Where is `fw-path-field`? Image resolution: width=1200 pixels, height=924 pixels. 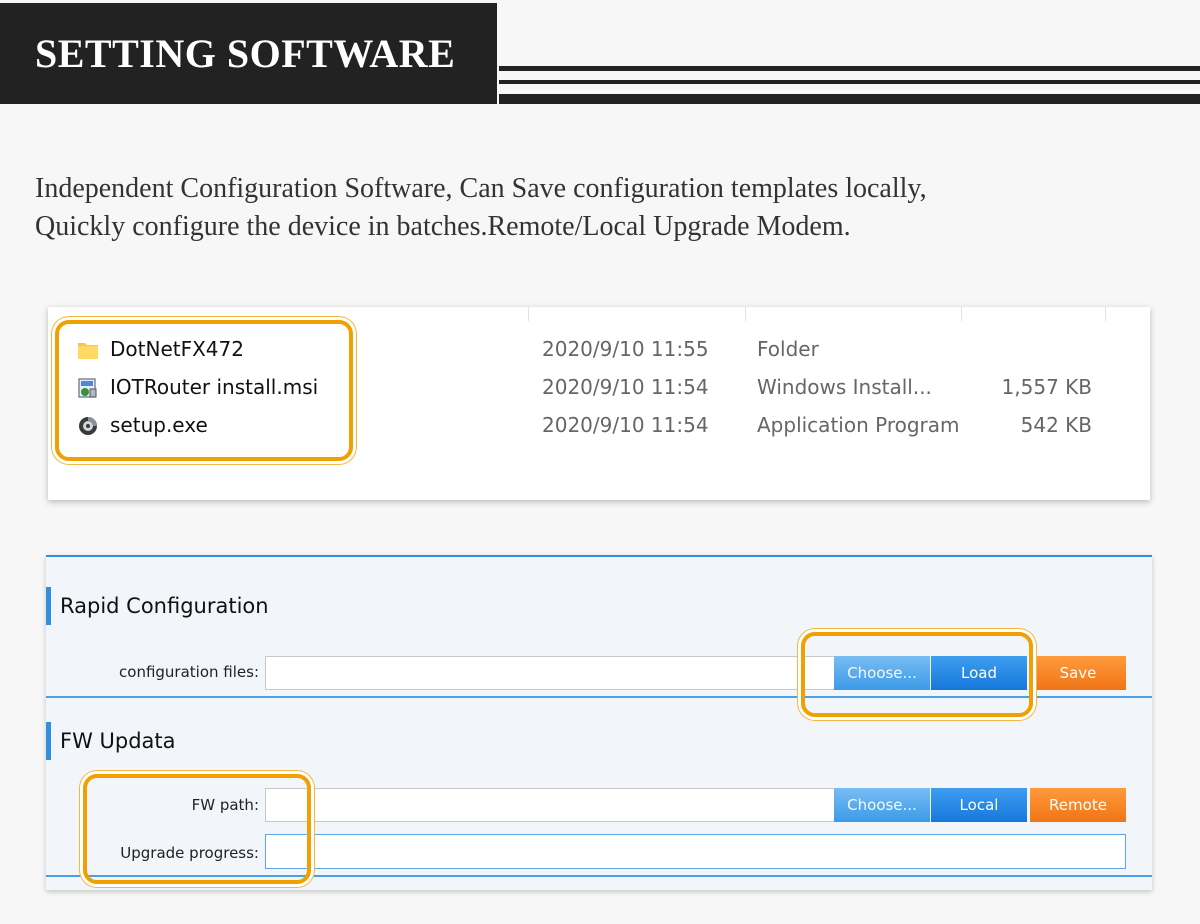
fw-path-field is located at coordinates (551, 805).